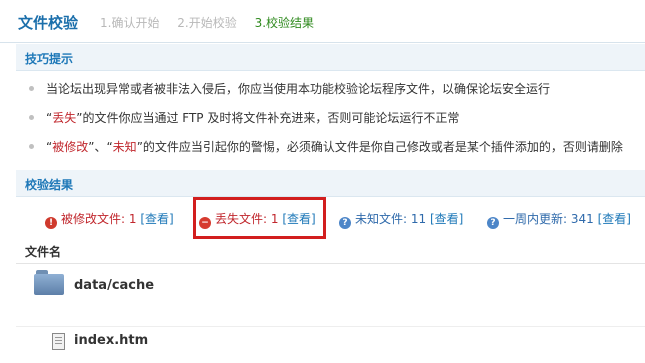 This screenshot has height=363, width=645. What do you see at coordinates (330, 345) in the screenshot?
I see `file-row-file: index.htm` at bounding box center [330, 345].